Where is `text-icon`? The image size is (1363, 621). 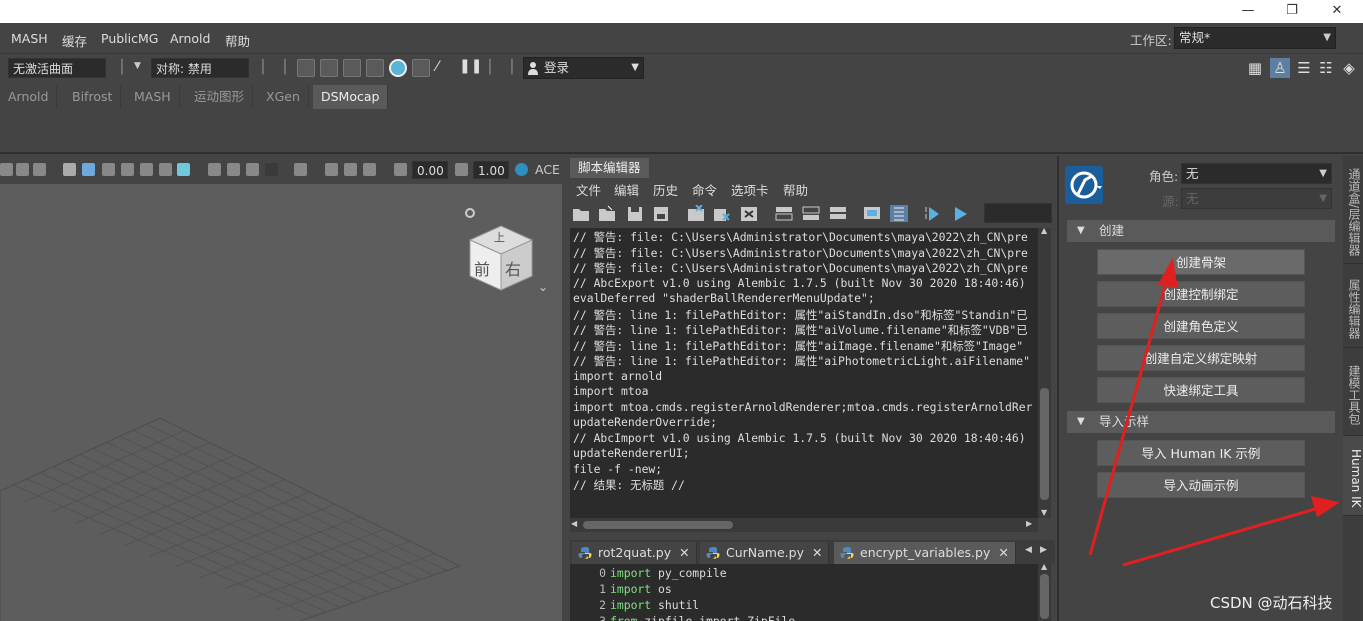
text-icon is located at coordinates (39, 169).